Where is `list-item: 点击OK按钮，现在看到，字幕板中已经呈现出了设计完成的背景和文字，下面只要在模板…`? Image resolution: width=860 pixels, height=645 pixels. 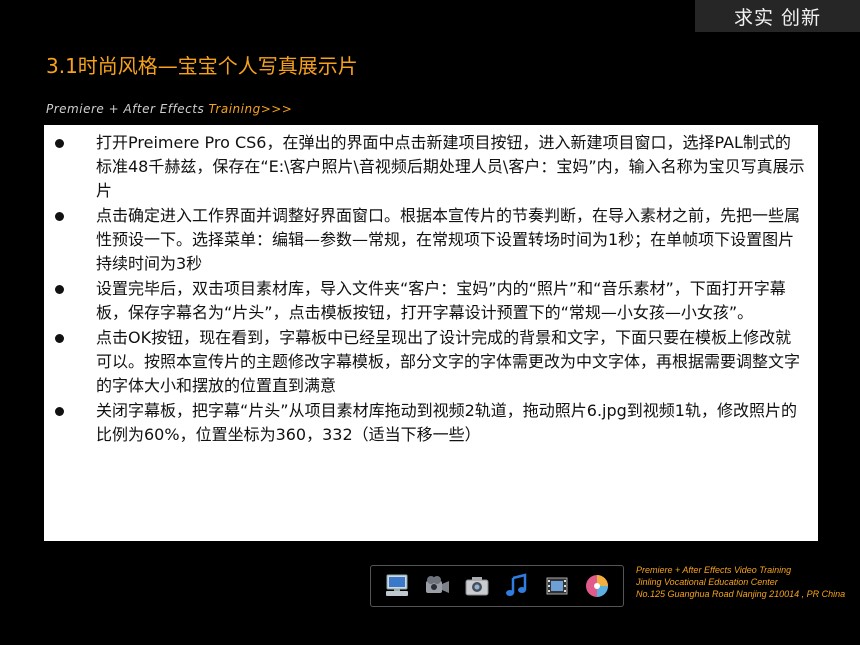
list-item: 点击OK按钮，现在看到，字幕板中已经呈现出了设计完成的背景和文字，下面只要在模板… is located at coordinates (425, 362).